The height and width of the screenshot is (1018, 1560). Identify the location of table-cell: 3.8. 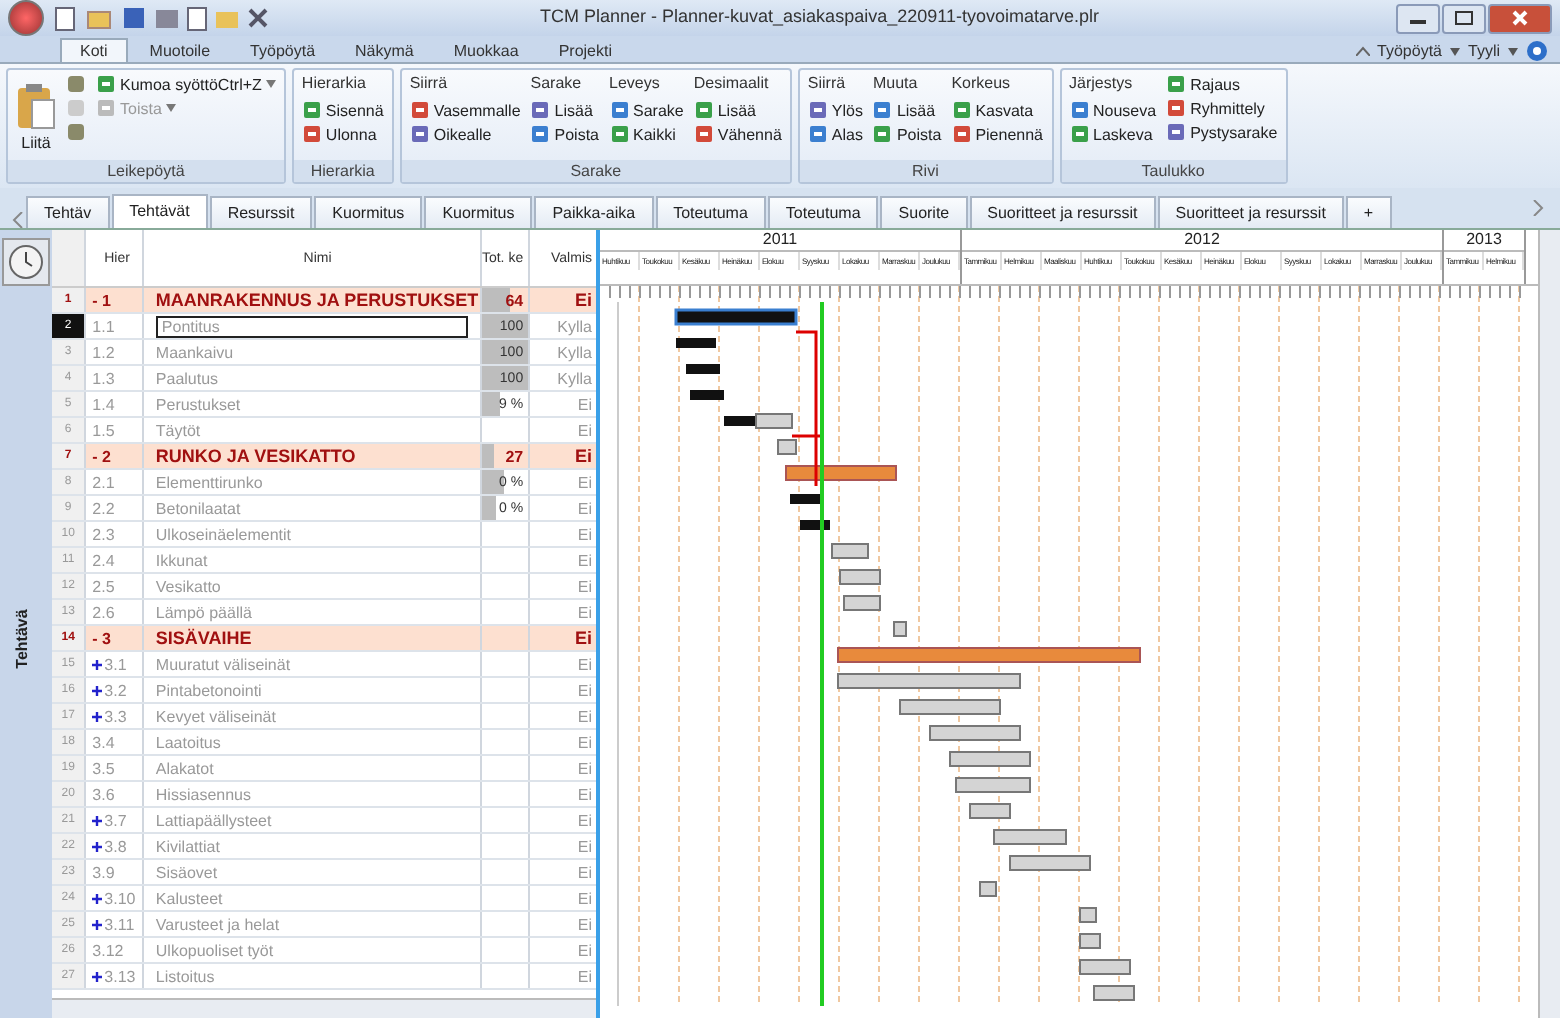
(115, 846).